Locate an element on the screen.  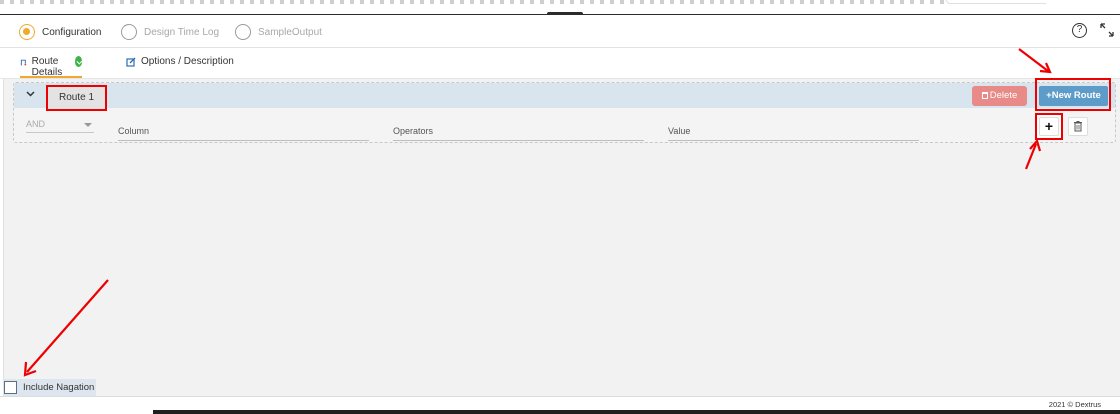
logic-operator-value: AND is located at coordinates (36, 124).